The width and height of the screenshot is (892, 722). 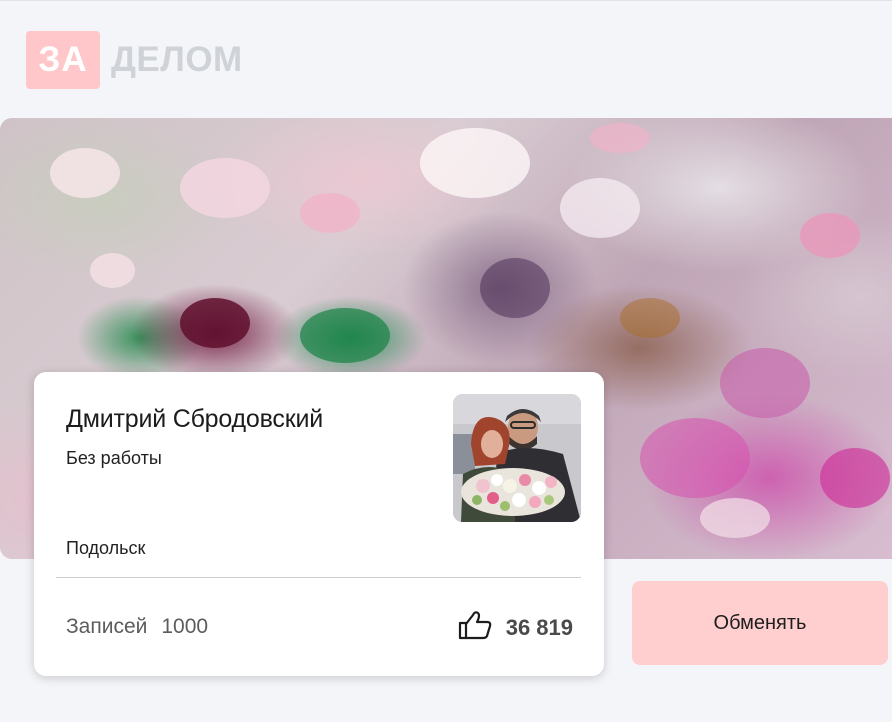 I want to click on profile-name: Дмитрий Сбродовский, so click(x=194, y=419).